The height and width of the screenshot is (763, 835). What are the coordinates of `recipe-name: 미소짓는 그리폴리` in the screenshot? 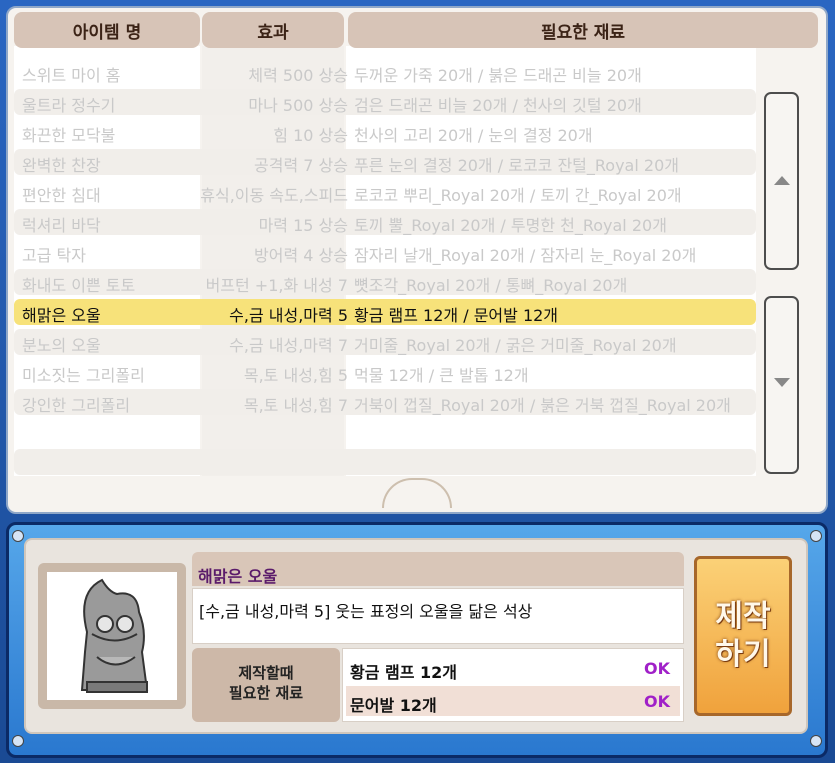 It's located at (83, 375).